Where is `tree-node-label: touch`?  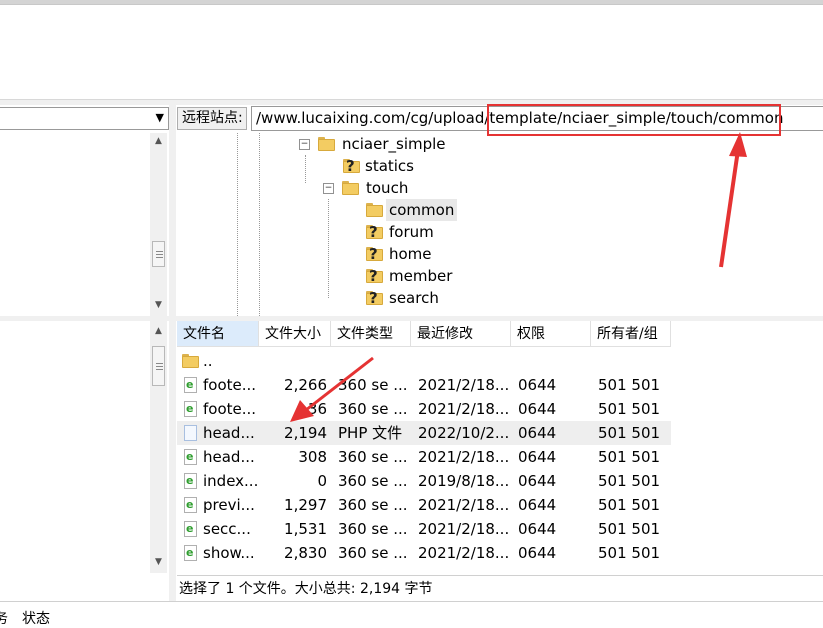 tree-node-label: touch is located at coordinates (387, 188).